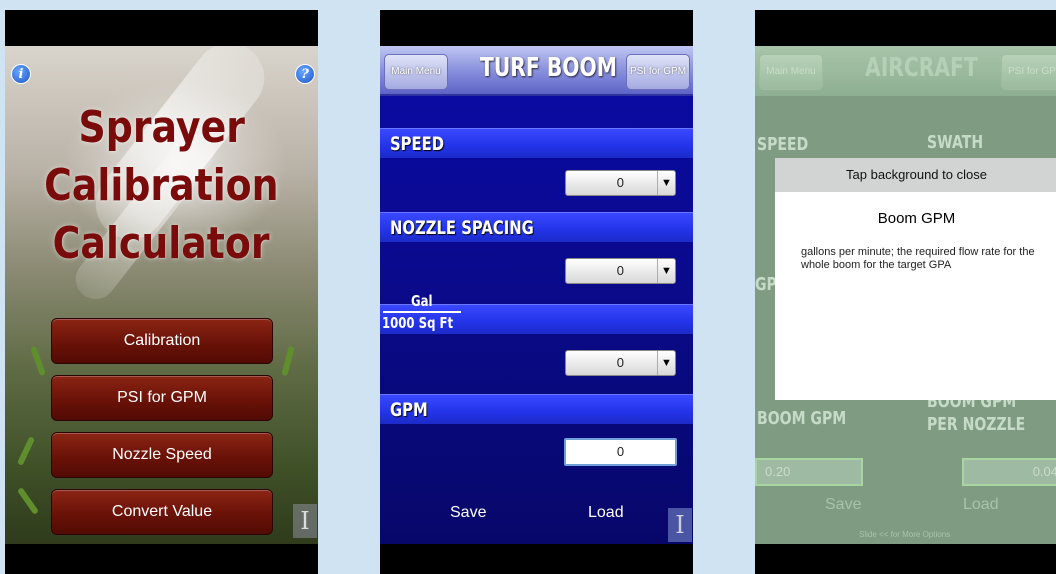 The width and height of the screenshot is (1056, 574). I want to click on gal-per-1000-select: 0 ▼, so click(620, 363).